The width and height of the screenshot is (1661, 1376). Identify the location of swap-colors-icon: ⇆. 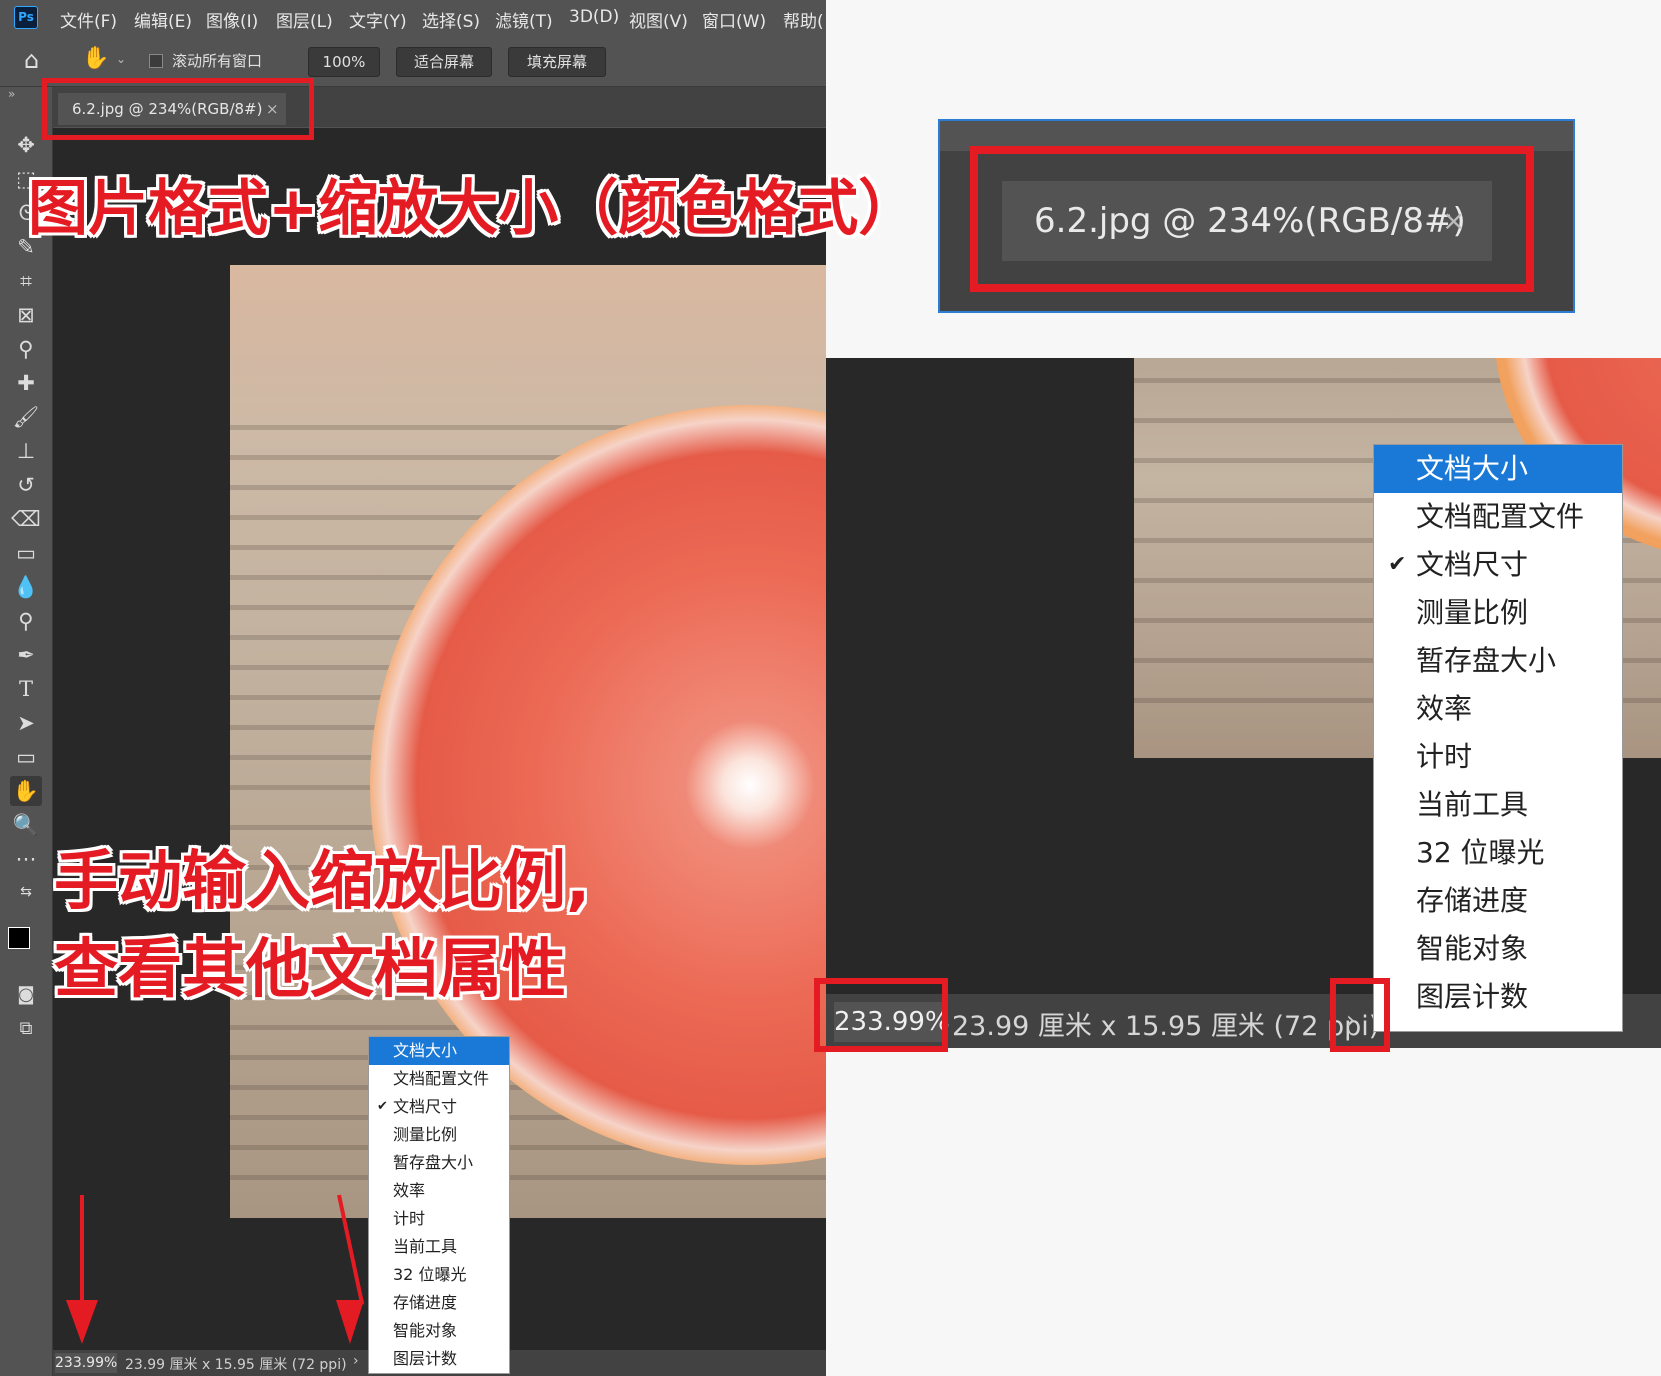
(26, 892).